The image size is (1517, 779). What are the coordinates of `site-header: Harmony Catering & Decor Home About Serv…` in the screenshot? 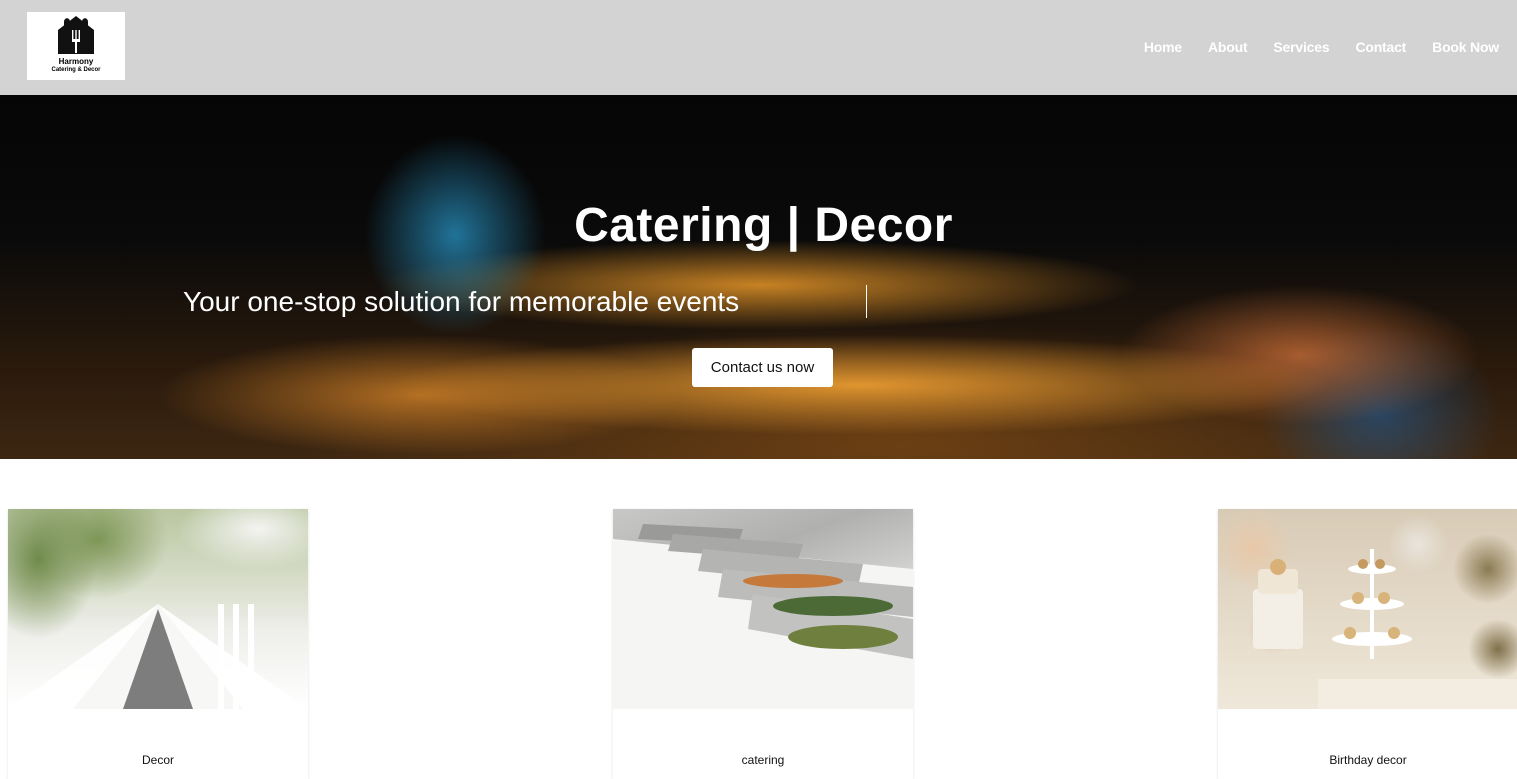 It's located at (758, 47).